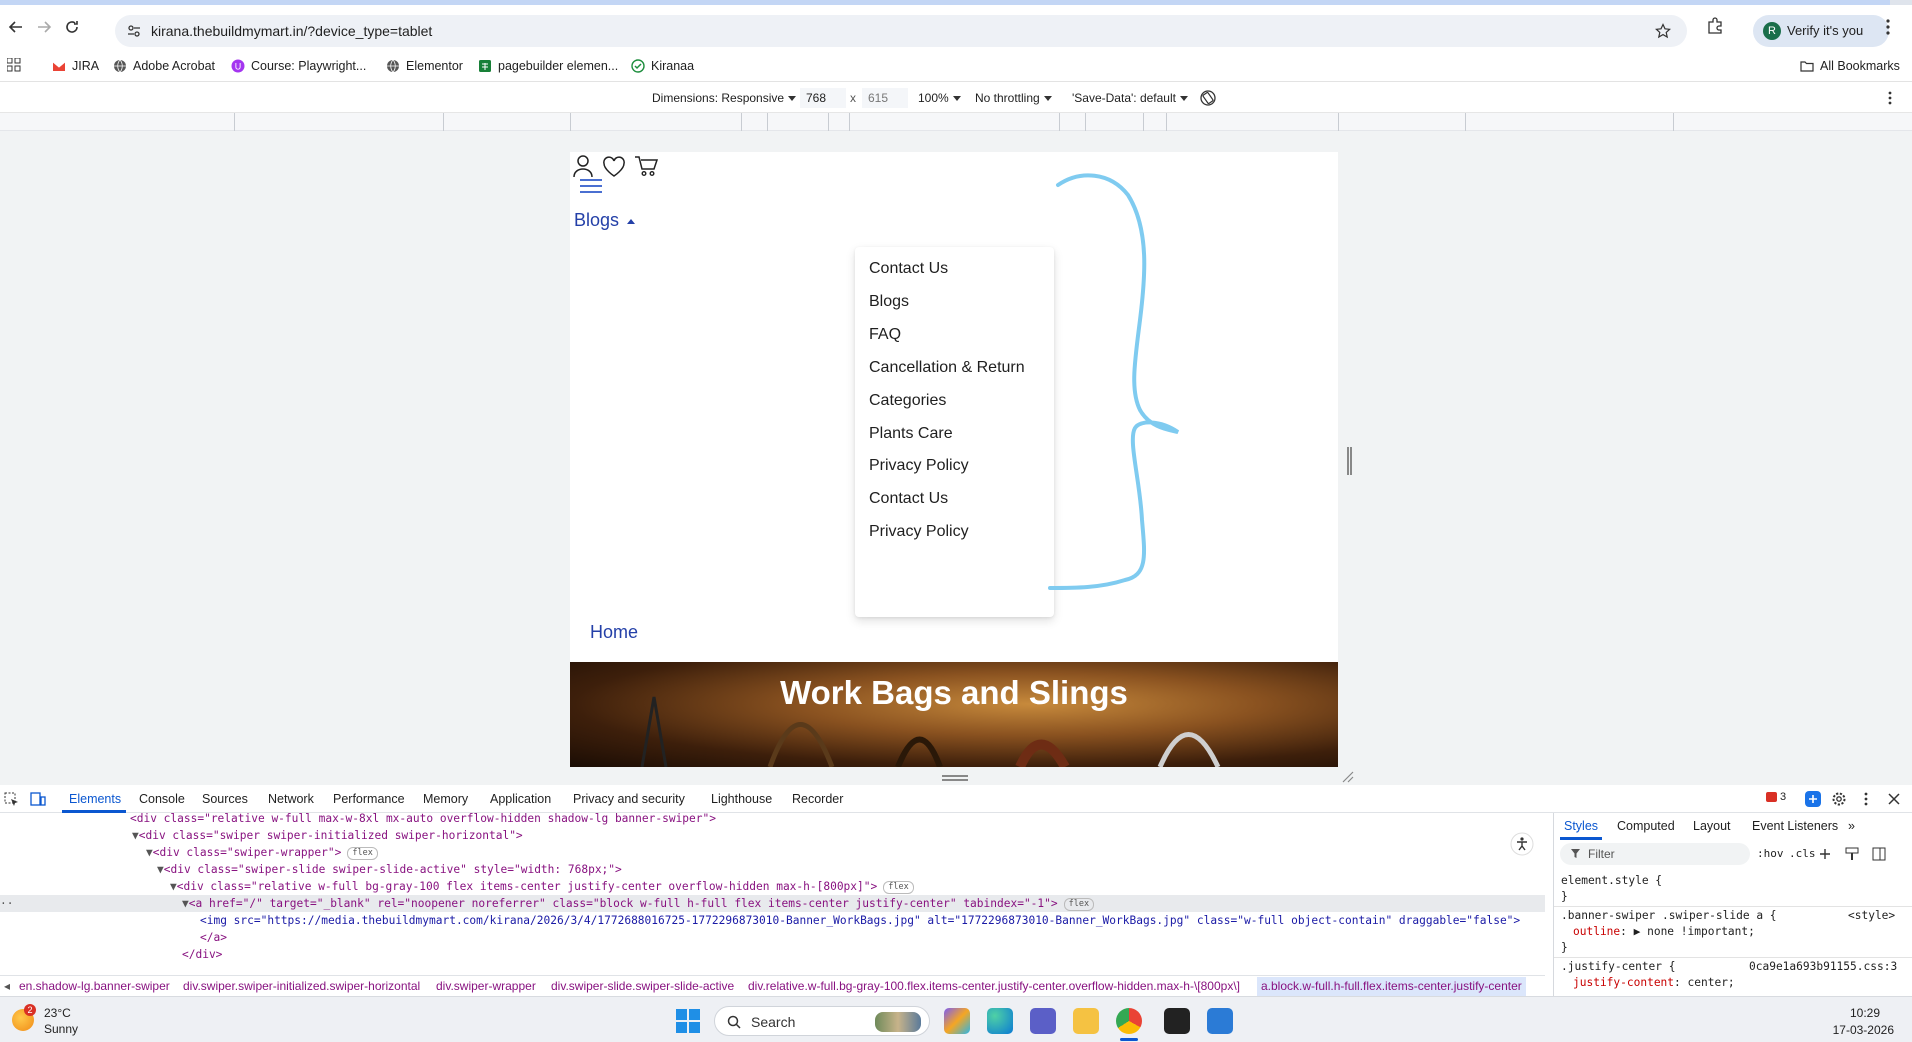 Image resolution: width=1912 pixels, height=1042 pixels. Describe the element at coordinates (907, 401) in the screenshot. I see `dropdown-item-categories: Categories` at that location.